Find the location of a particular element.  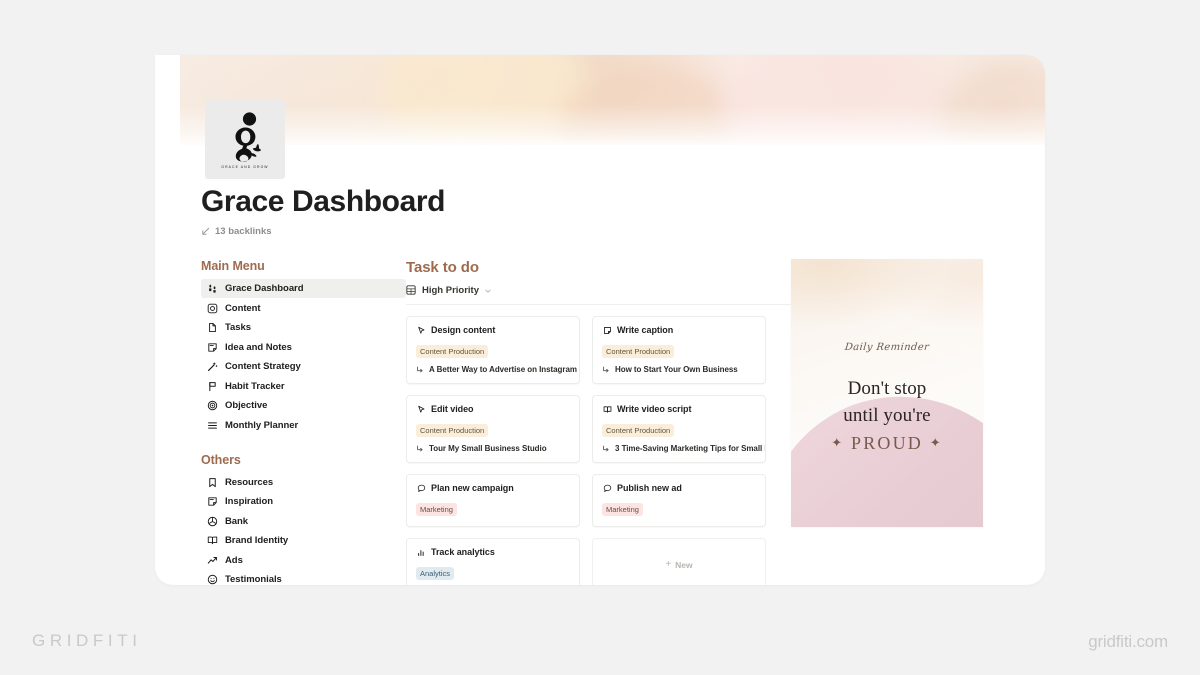

sidebar-item-tasks: Tasks is located at coordinates (303, 327).